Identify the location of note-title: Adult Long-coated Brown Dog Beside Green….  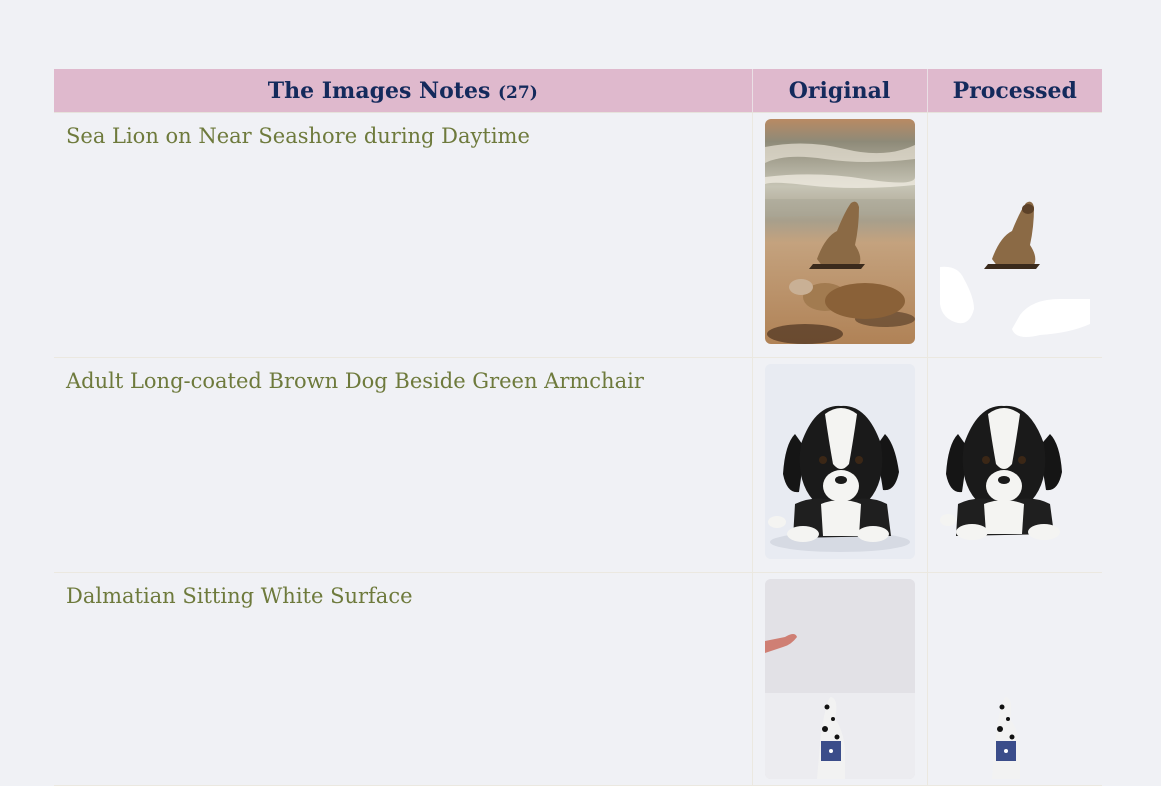
(355, 381).